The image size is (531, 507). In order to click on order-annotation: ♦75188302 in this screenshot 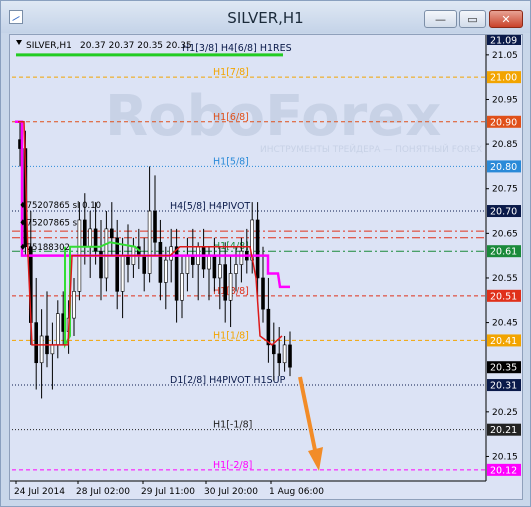, I will do `click(44, 248)`.